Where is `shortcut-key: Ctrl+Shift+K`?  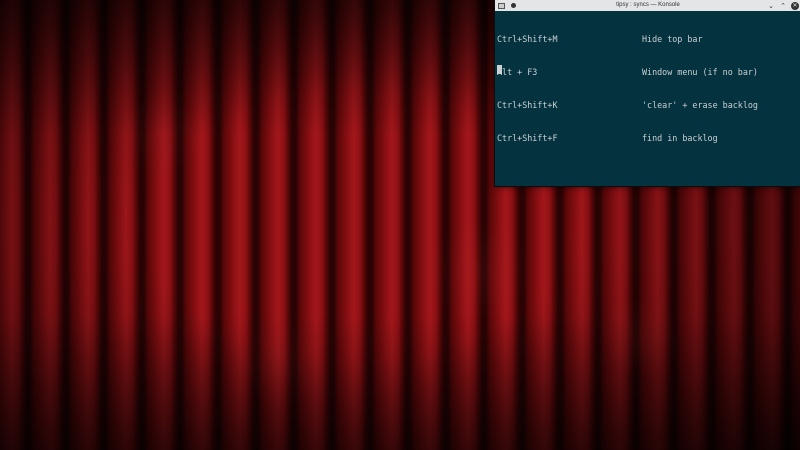
shortcut-key: Ctrl+Shift+K is located at coordinates (527, 105).